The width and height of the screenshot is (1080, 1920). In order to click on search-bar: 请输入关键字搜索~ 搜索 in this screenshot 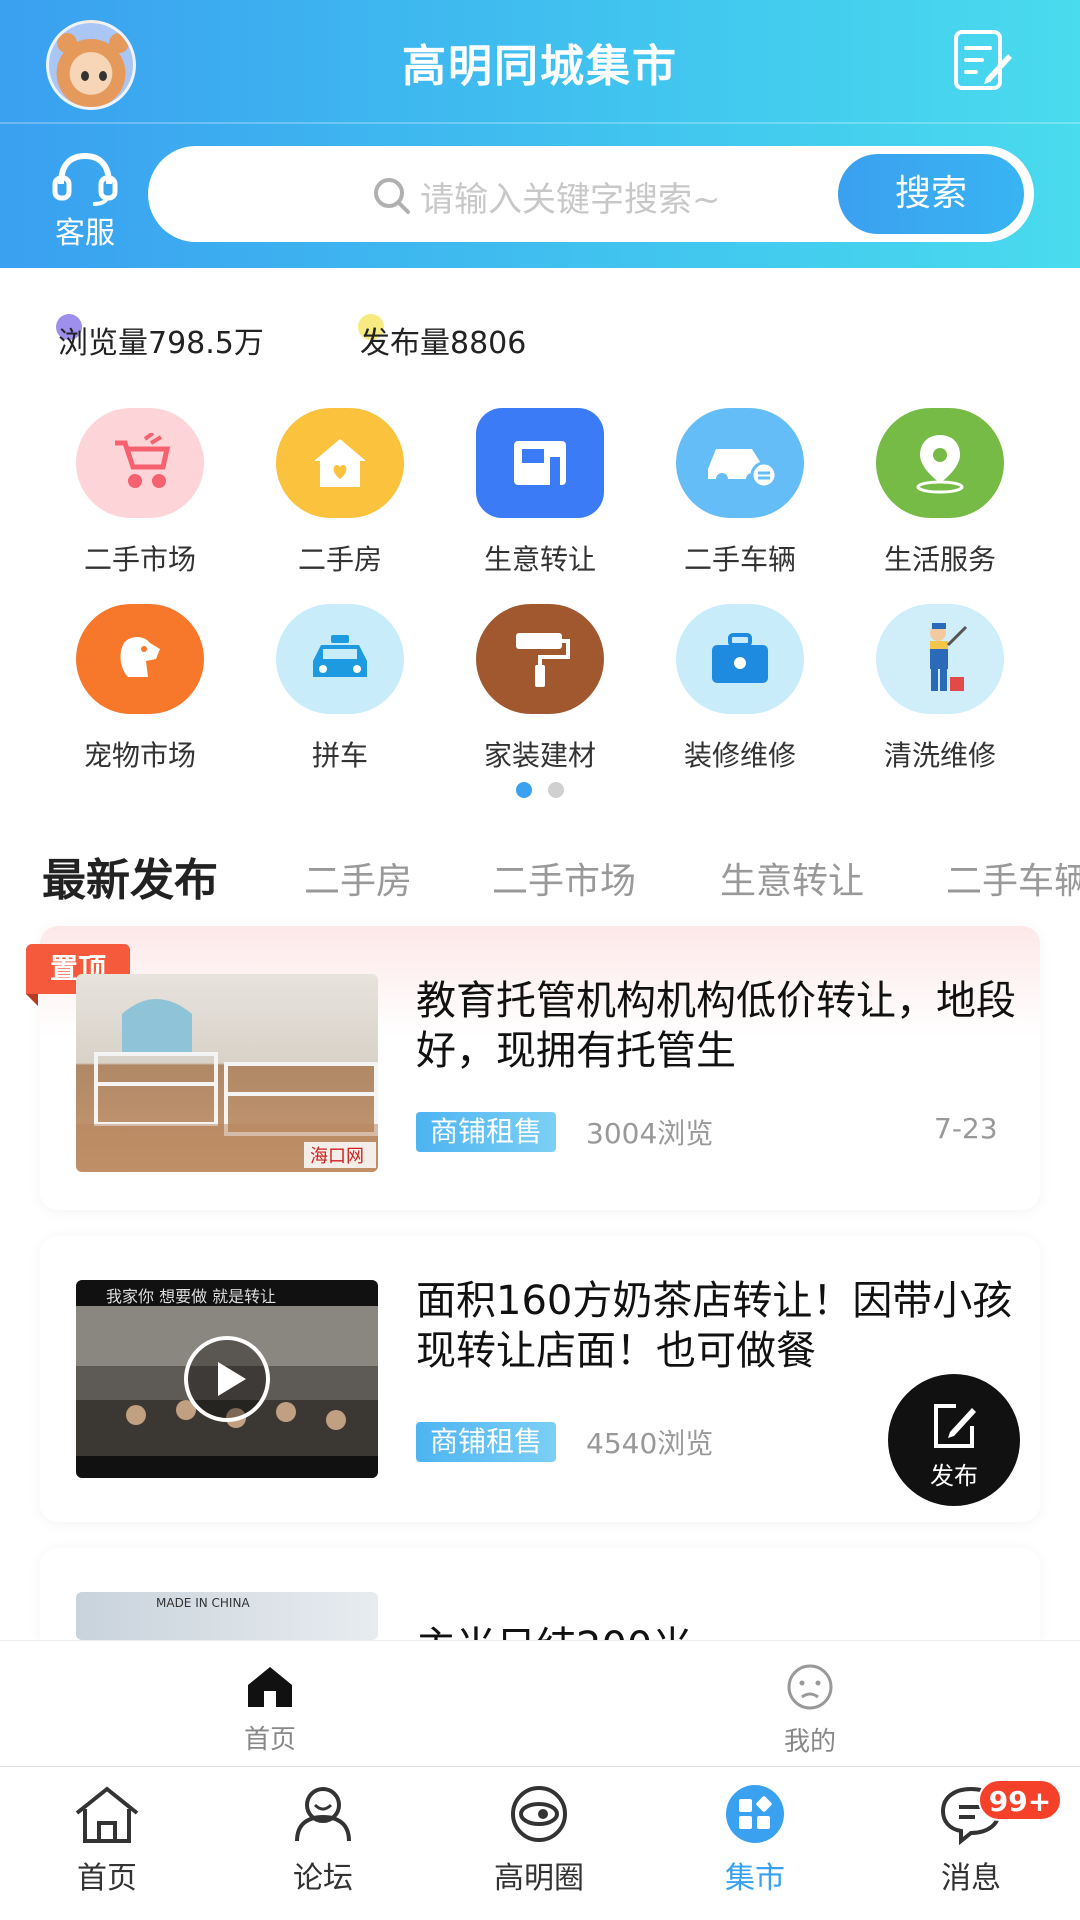, I will do `click(591, 194)`.